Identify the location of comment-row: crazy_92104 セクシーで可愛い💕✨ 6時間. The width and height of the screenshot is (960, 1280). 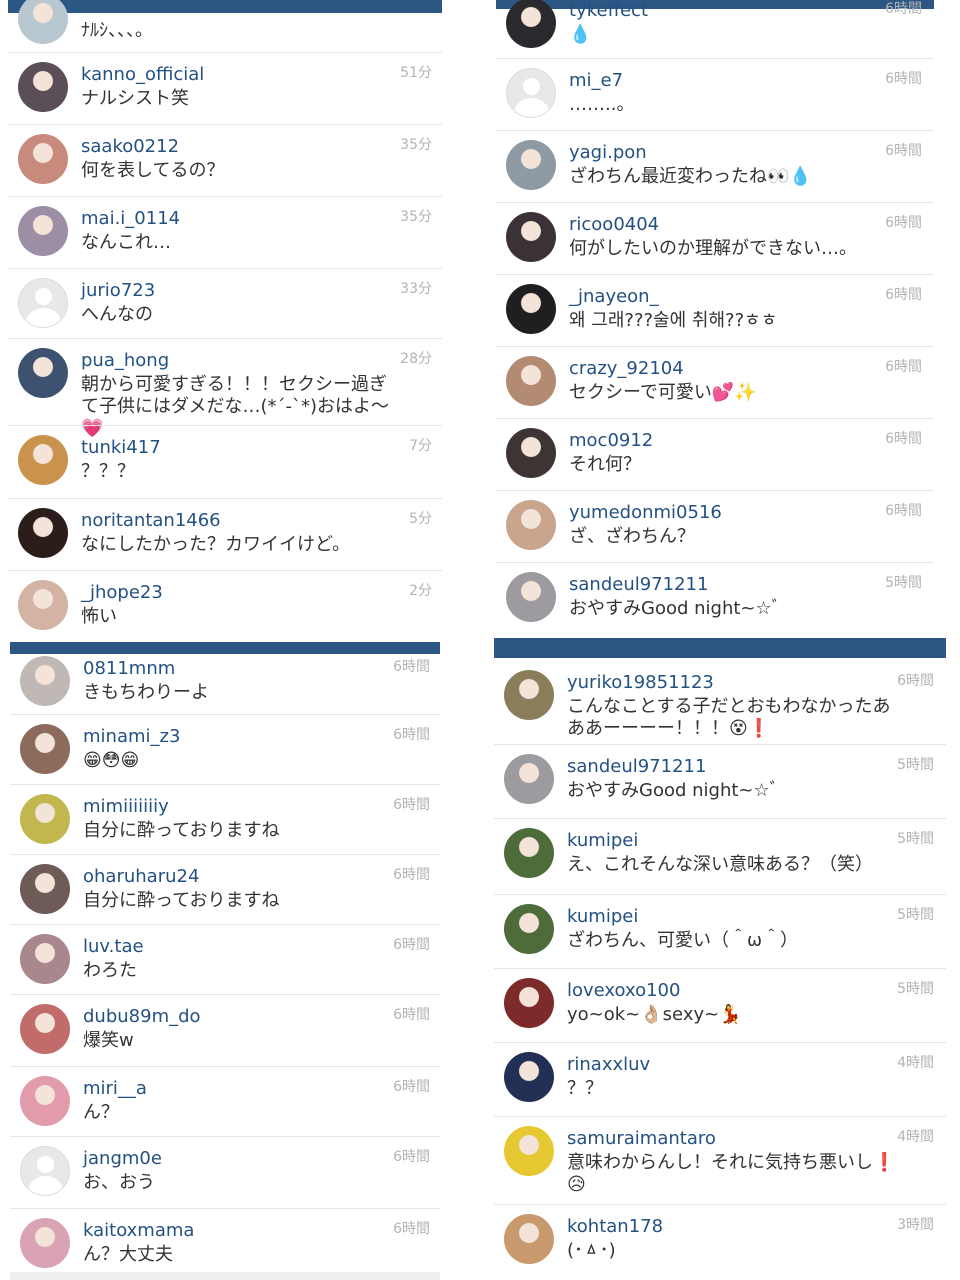
(715, 382).